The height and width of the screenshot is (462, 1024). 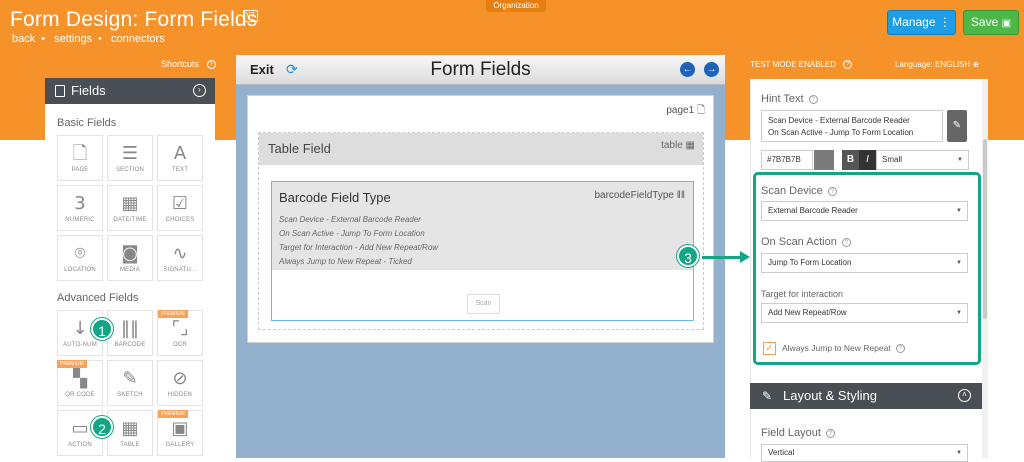 I want to click on section-icon: ☰, so click(x=130, y=153).